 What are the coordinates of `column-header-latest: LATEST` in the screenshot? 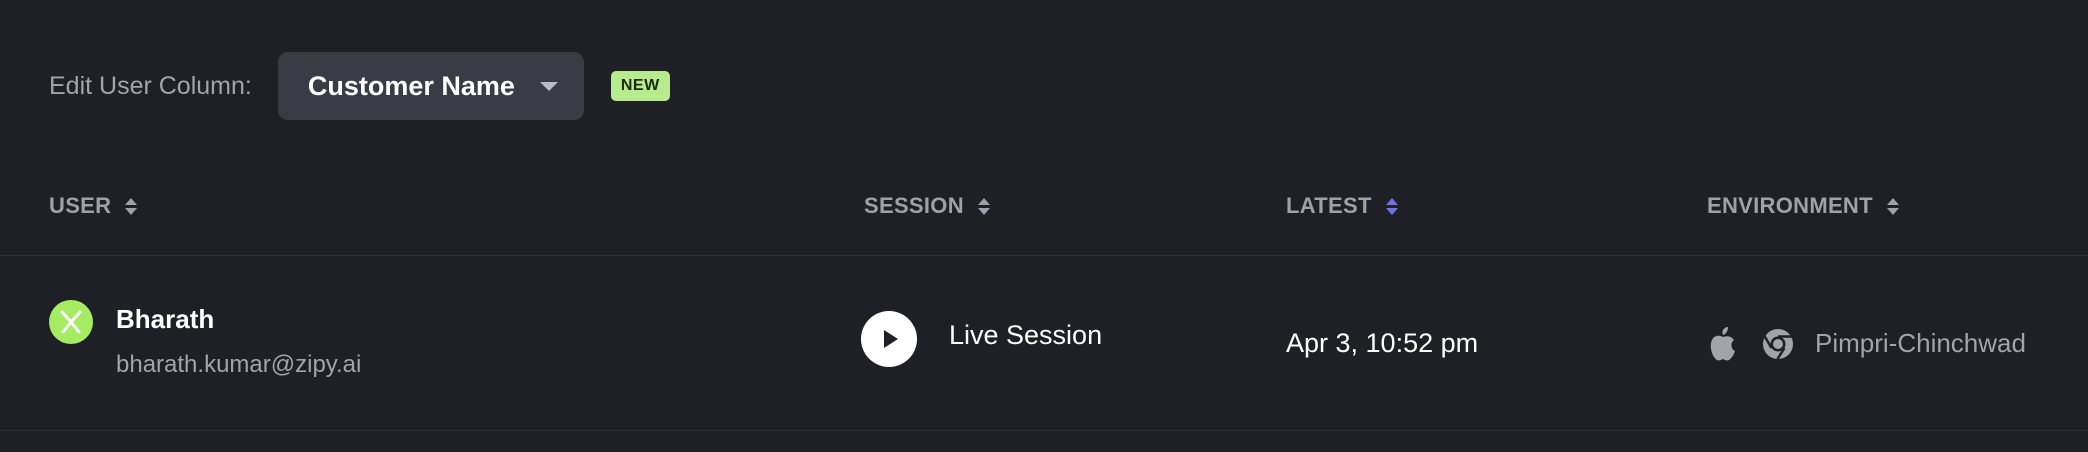 It's located at (1342, 206).